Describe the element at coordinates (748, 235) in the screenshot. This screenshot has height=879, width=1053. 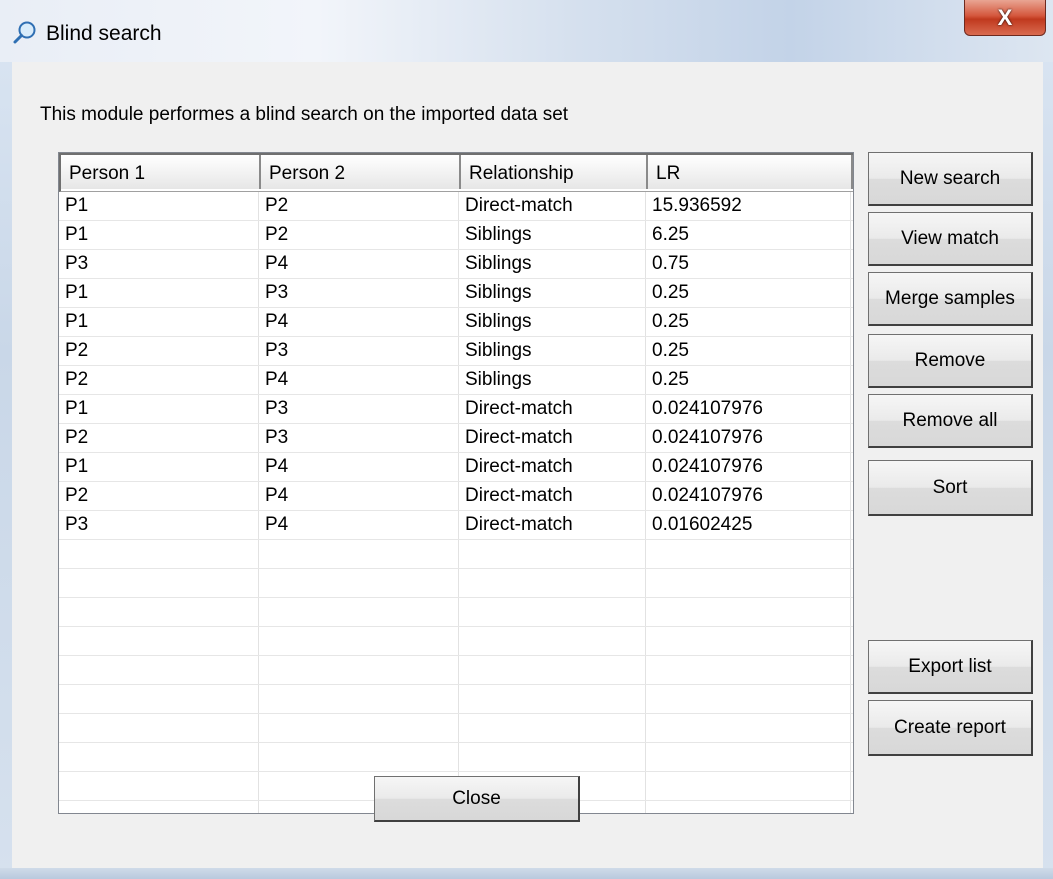
I see `table-cell: 6.25` at that location.